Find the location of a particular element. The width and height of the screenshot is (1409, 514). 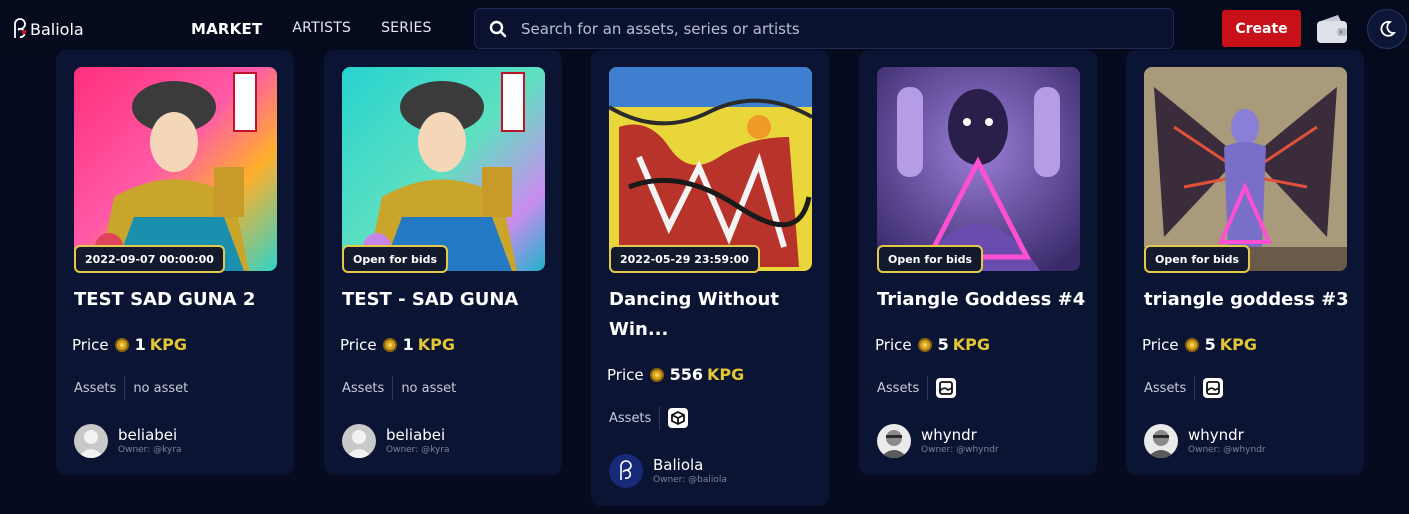

artwork-title: TEST - SAD GUNA is located at coordinates (447, 300).